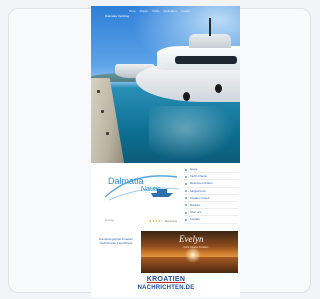  Describe the element at coordinates (191, 239) in the screenshot. I see `ad-photo-title: Evelyn` at that location.